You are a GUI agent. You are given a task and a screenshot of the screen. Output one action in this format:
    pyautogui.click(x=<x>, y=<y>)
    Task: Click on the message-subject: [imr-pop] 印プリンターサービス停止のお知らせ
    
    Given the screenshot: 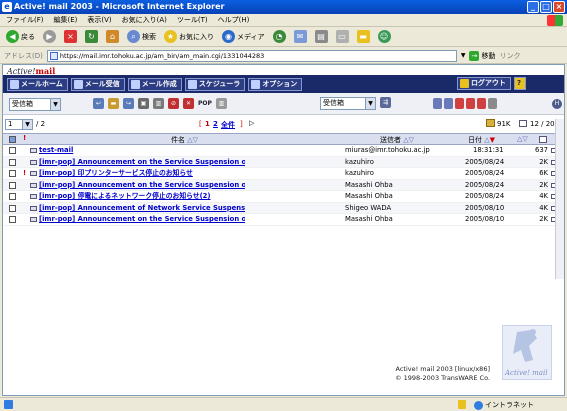 What is the action you would take?
    pyautogui.click(x=142, y=173)
    